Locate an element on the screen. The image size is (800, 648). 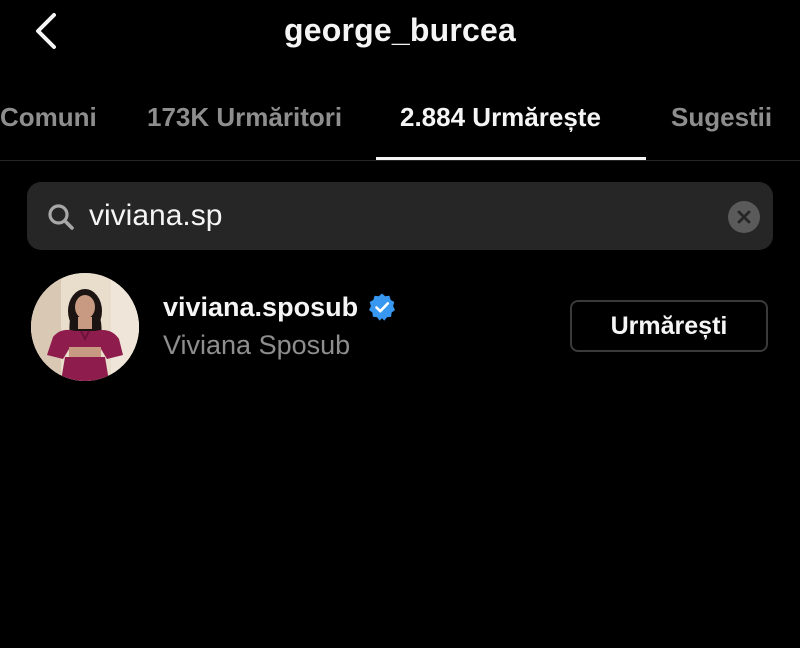
search-input is located at coordinates (399, 216).